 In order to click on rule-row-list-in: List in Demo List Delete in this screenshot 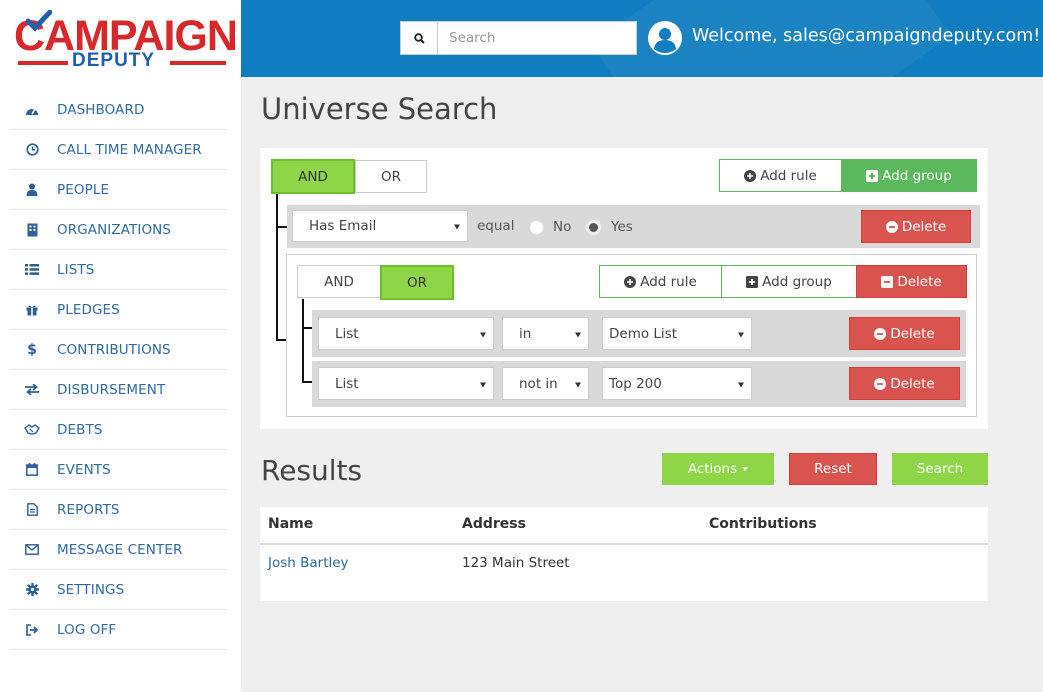, I will do `click(639, 333)`.